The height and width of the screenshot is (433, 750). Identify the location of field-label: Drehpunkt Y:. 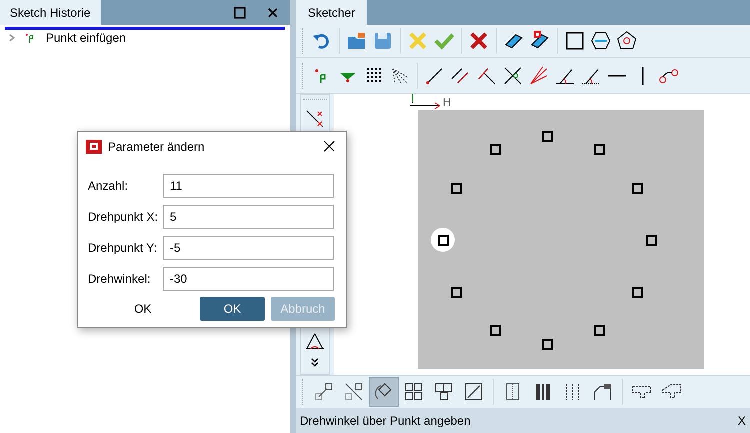
(123, 248).